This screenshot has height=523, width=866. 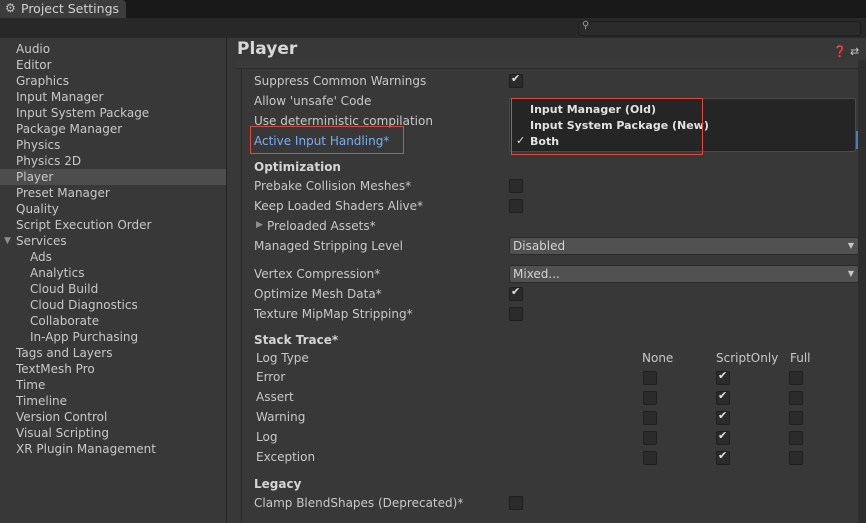 I want to click on sidebar-item-textmesh-pro: TextMesh Pro, so click(x=55, y=369).